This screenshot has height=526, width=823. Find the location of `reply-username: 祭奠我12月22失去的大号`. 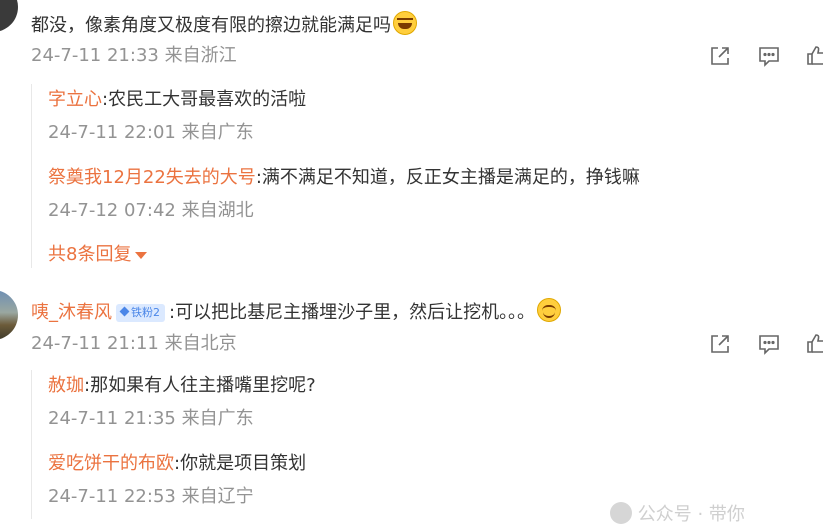

reply-username: 祭奠我12月22失去的大号 is located at coordinates (152, 177).